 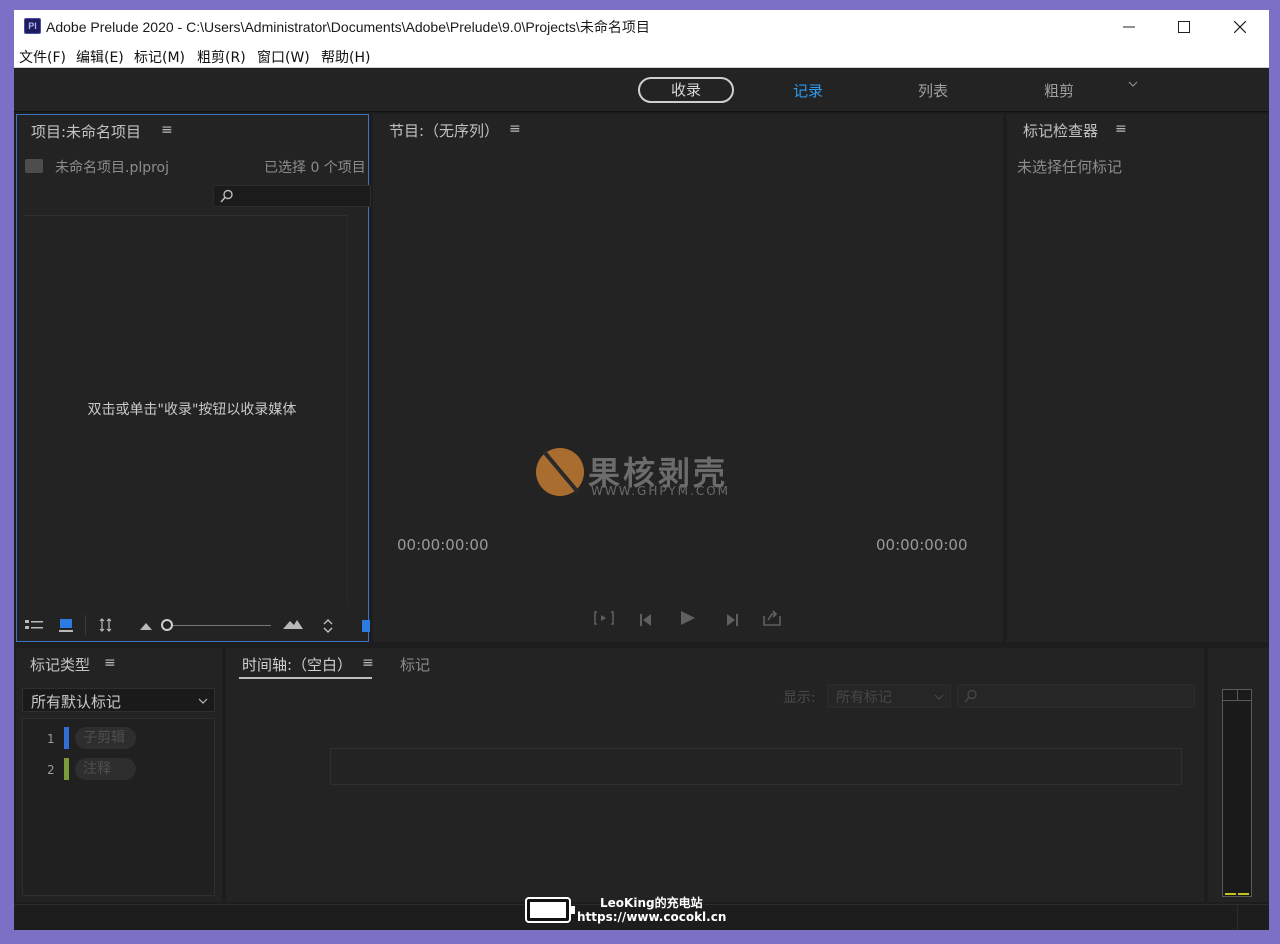 What do you see at coordinates (661, 491) in the screenshot?
I see `watermark-url: WWW.GHPYM.COM` at bounding box center [661, 491].